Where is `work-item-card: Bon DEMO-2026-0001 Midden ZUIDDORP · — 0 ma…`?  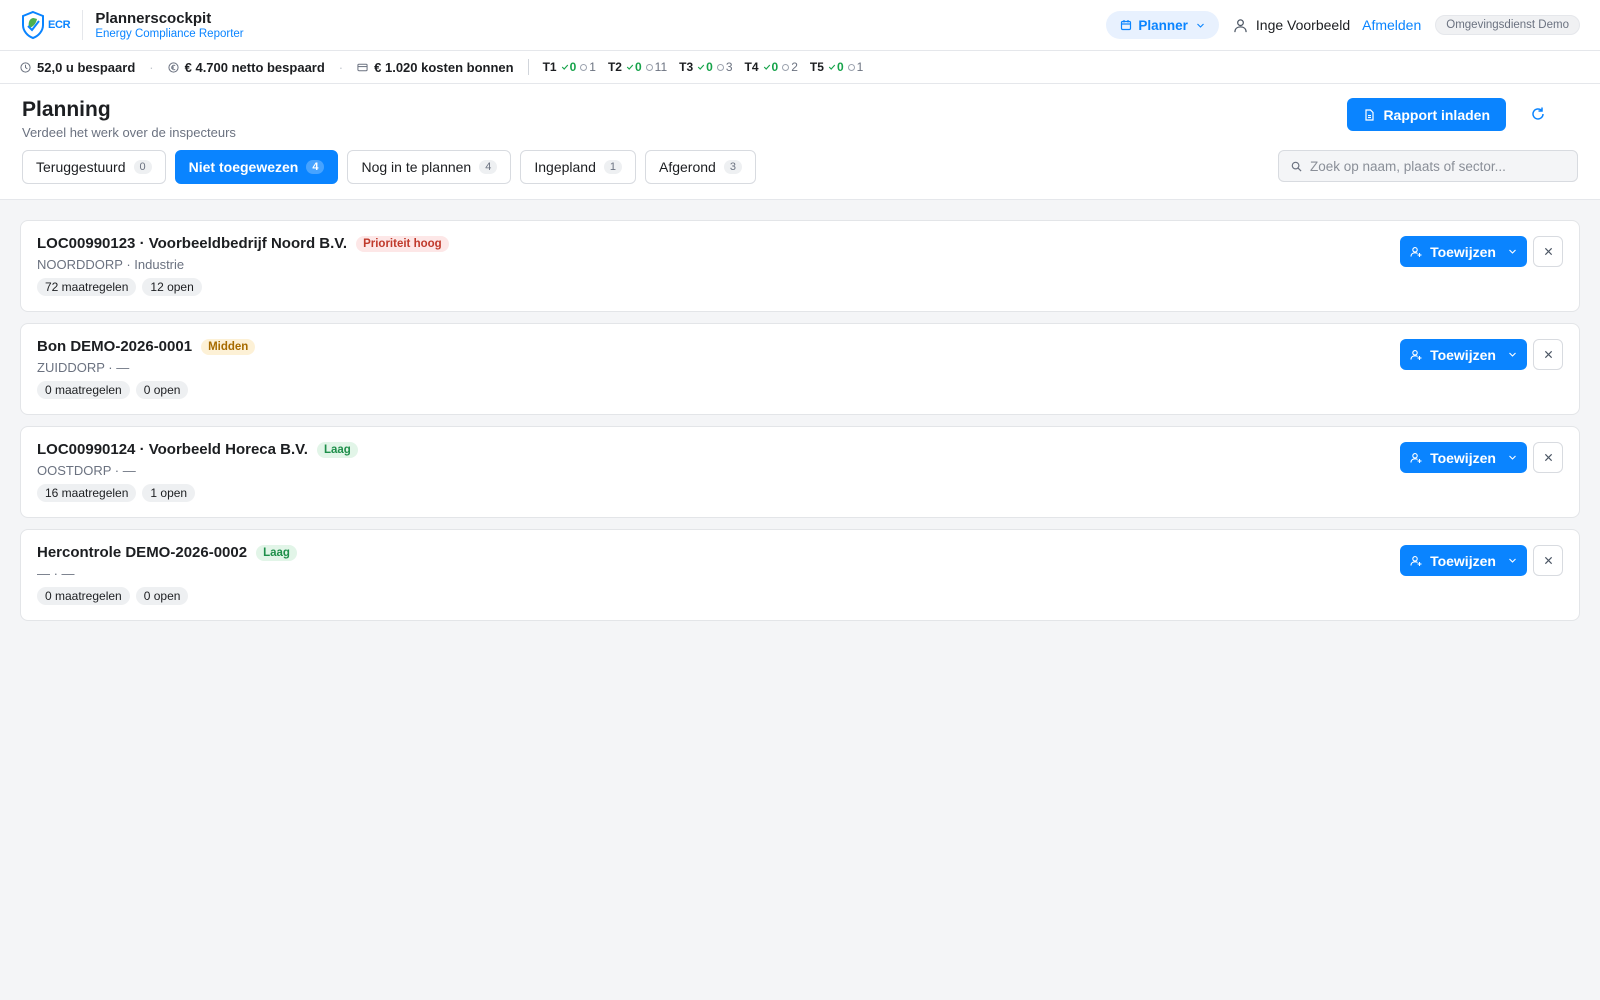 work-item-card: Bon DEMO-2026-0001 Midden ZUIDDORP · — 0 ma… is located at coordinates (800, 369).